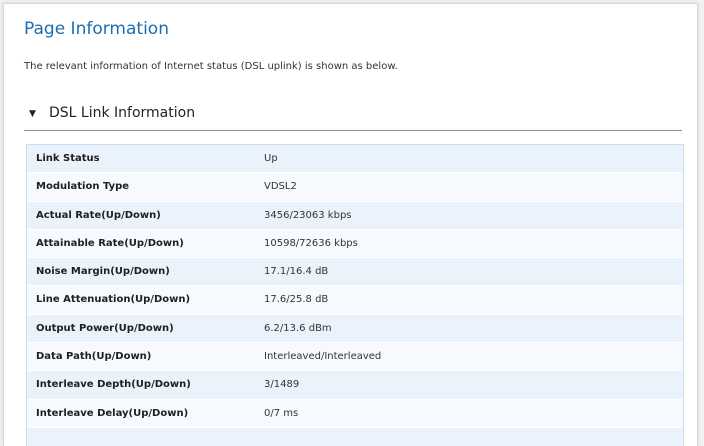 Image resolution: width=704 pixels, height=446 pixels. Describe the element at coordinates (355, 272) in the screenshot. I see `table-row: Noise Margin(Up/Down) 17.1/16.4 dB` at that location.